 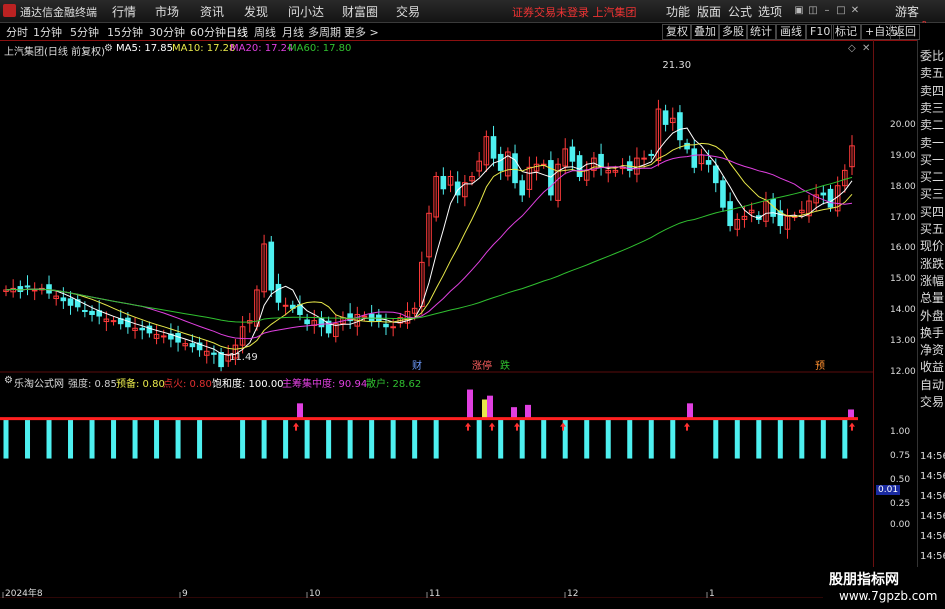 I want to click on ready-bar, so click(x=484, y=409).